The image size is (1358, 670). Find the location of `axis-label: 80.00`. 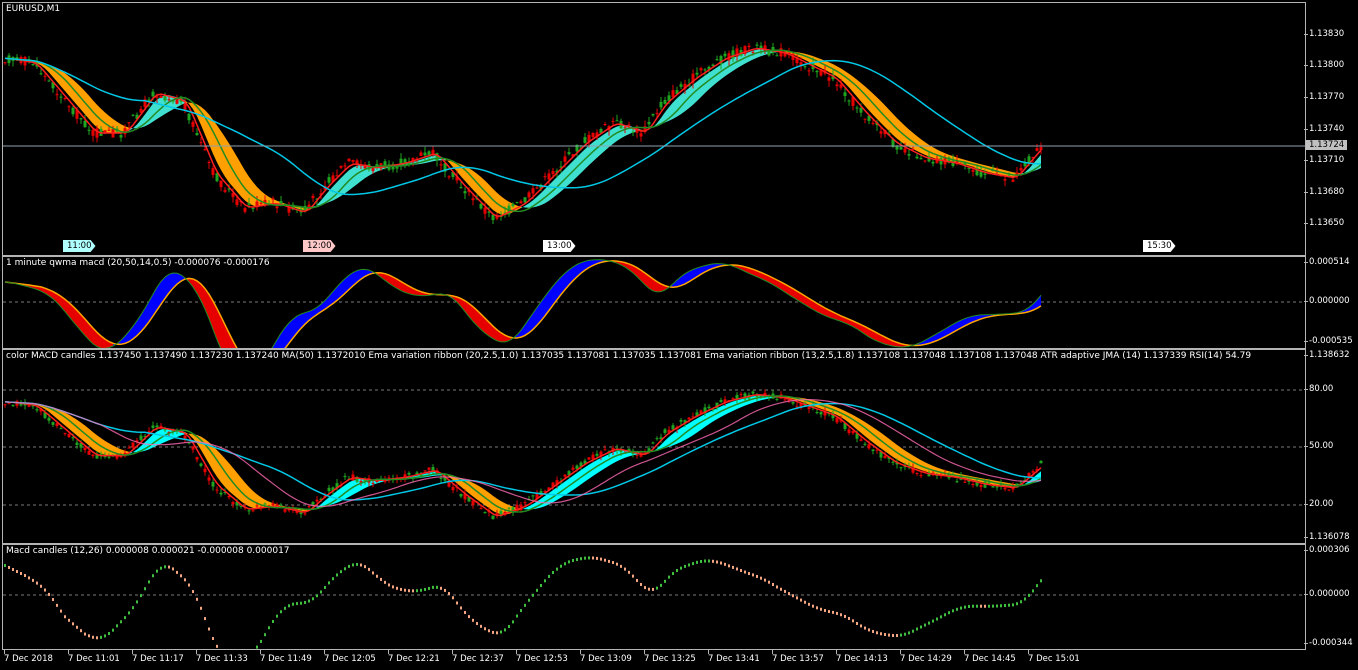

axis-label: 80.00 is located at coordinates (1318, 389).